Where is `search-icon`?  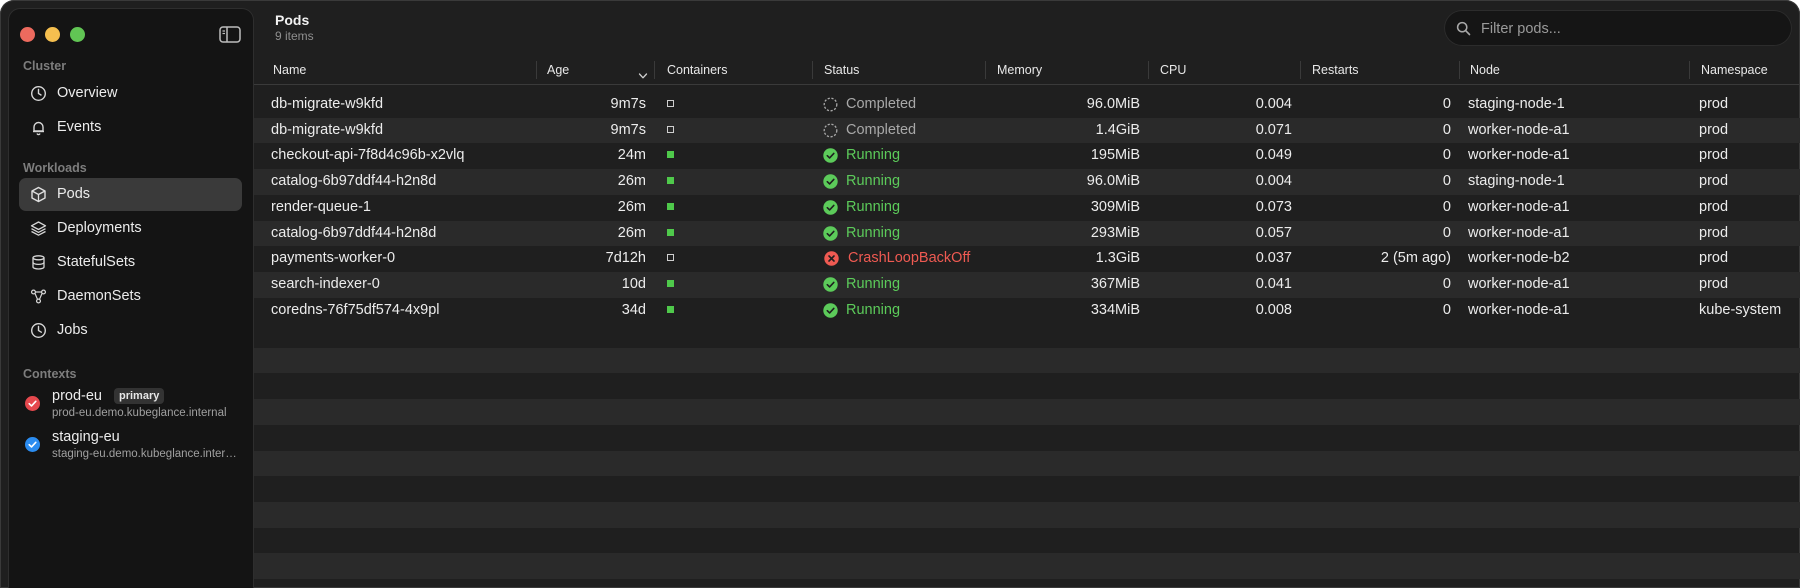
search-icon is located at coordinates (1463, 28).